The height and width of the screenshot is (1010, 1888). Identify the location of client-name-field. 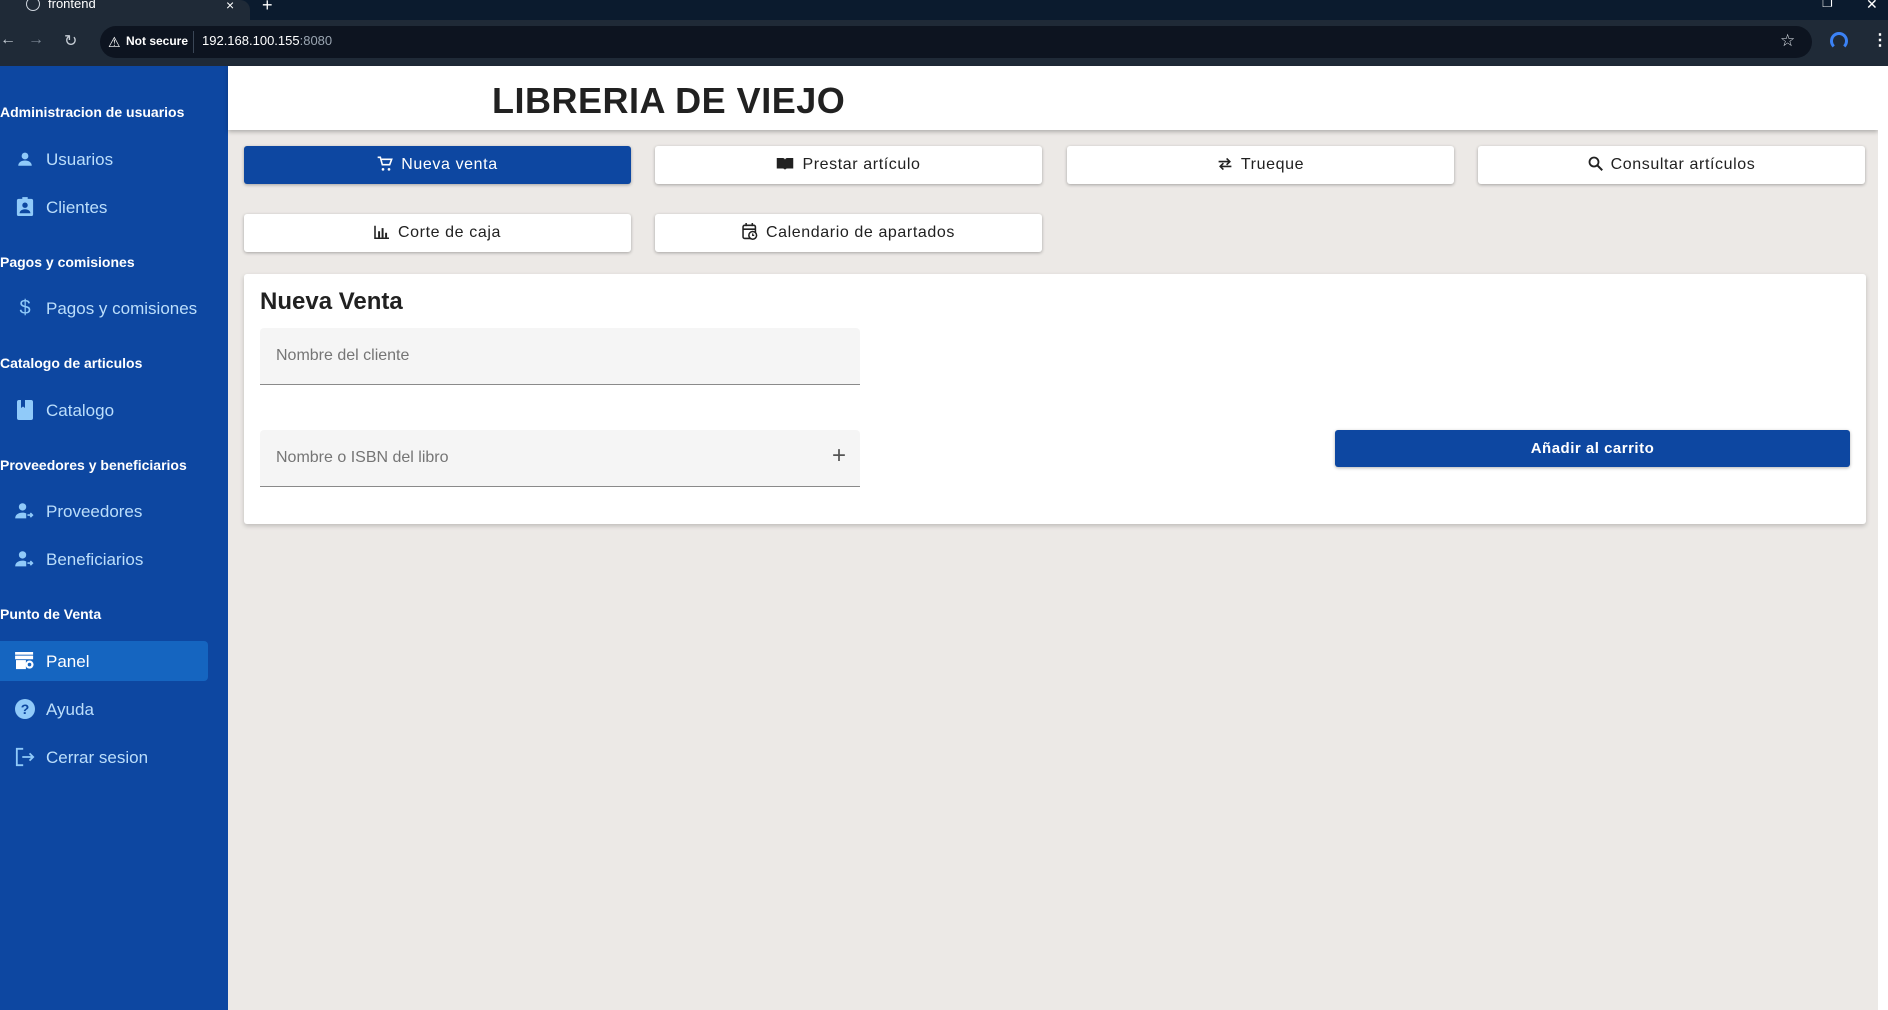
(560, 356).